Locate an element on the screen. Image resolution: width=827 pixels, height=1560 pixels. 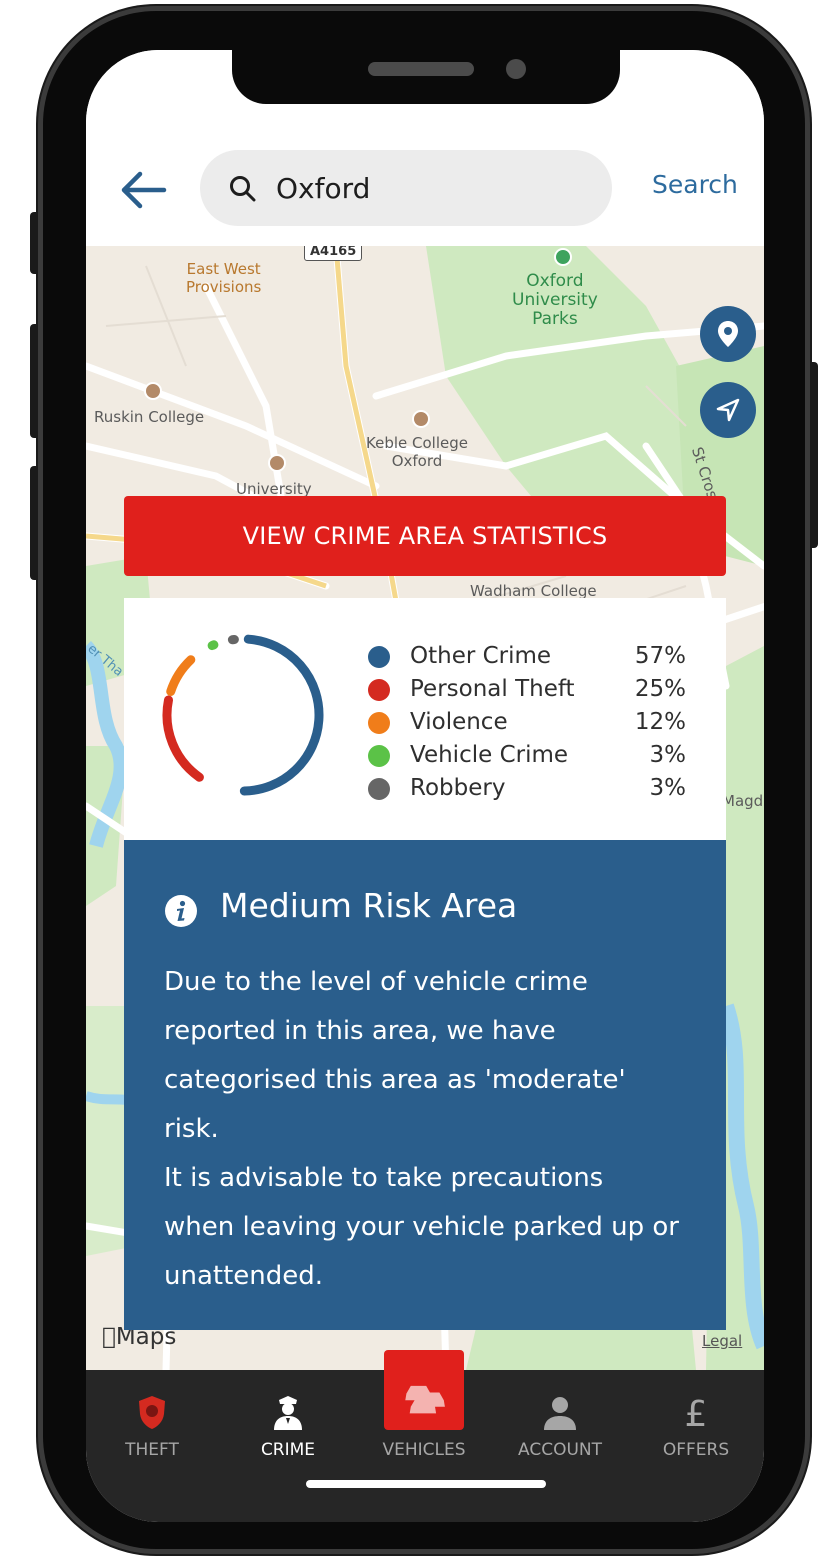
legend-value: 25% is located at coordinates (660, 689).